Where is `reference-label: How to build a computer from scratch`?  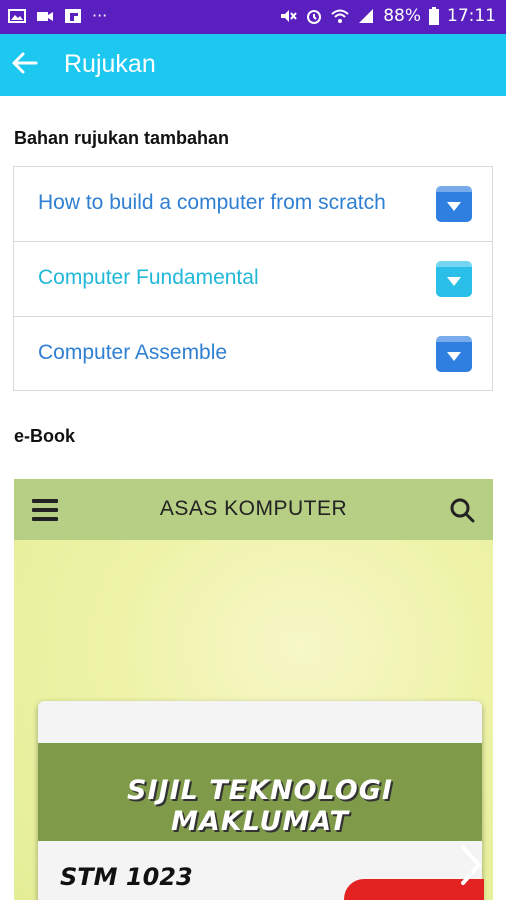 reference-label: How to build a computer from scratch is located at coordinates (212, 202).